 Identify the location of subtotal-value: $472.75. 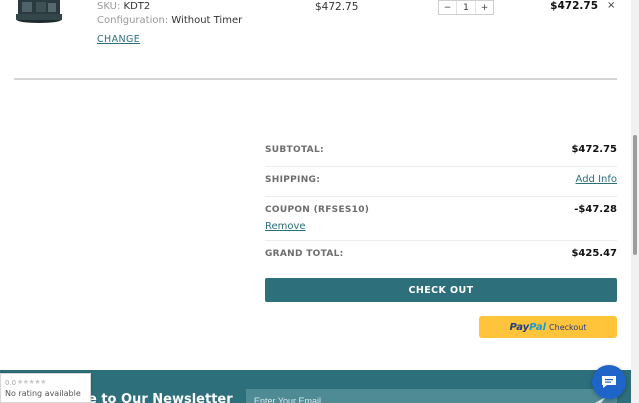
(594, 149).